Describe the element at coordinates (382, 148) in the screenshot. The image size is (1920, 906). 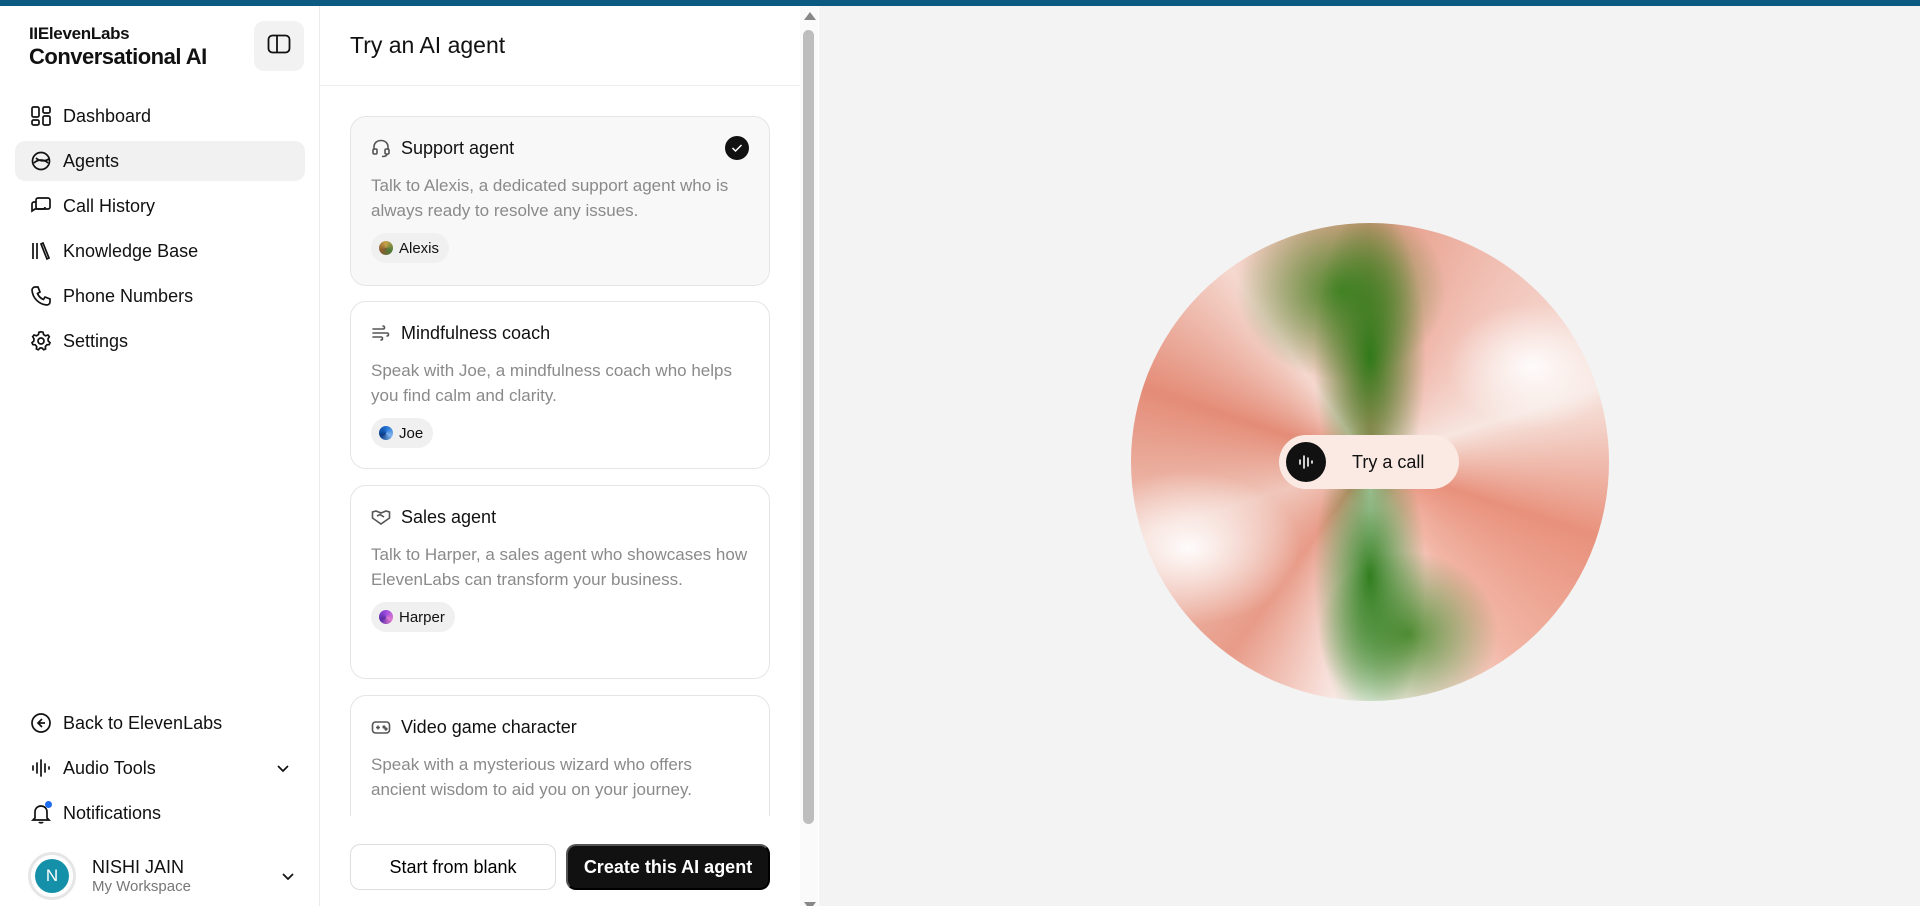
I see `headset-icon` at that location.